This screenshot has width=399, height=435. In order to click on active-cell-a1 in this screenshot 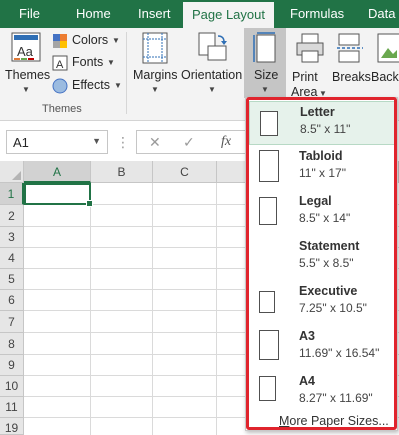, I will do `click(58, 195)`.